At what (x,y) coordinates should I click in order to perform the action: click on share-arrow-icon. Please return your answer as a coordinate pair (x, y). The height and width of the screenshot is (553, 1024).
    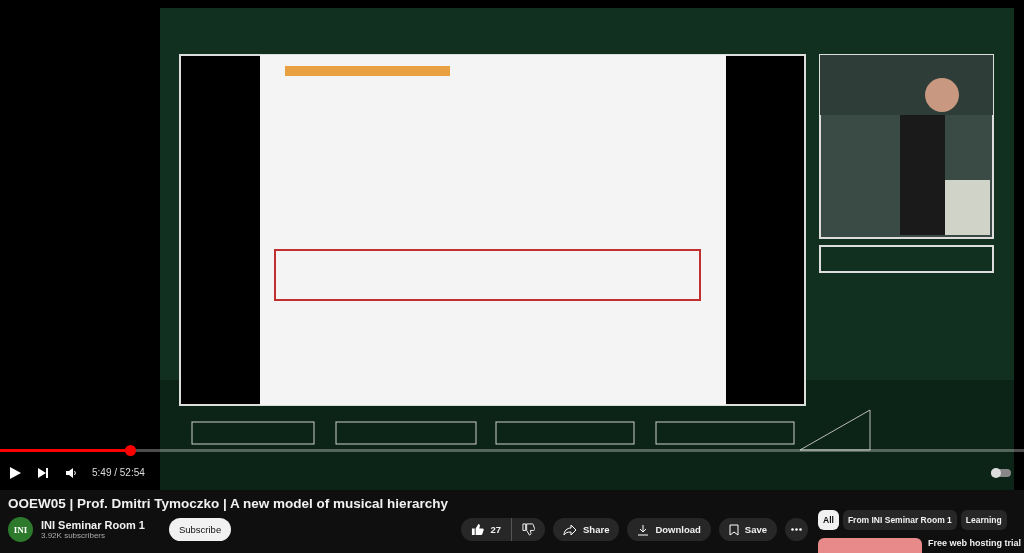
    Looking at the image, I should click on (570, 529).